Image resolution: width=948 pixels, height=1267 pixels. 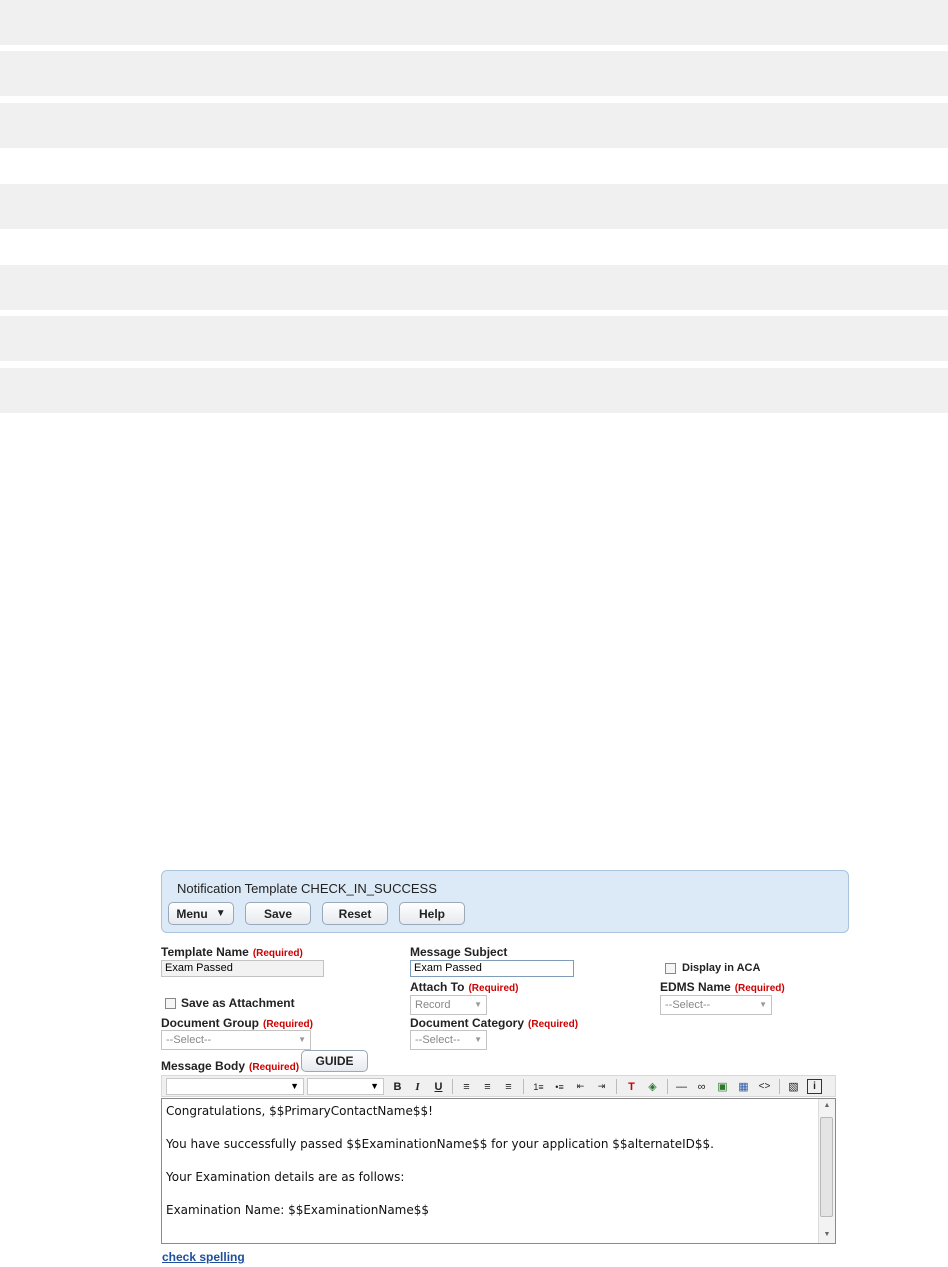 I want to click on check-spelling-link: check spelling, so click(x=203, y=1257).